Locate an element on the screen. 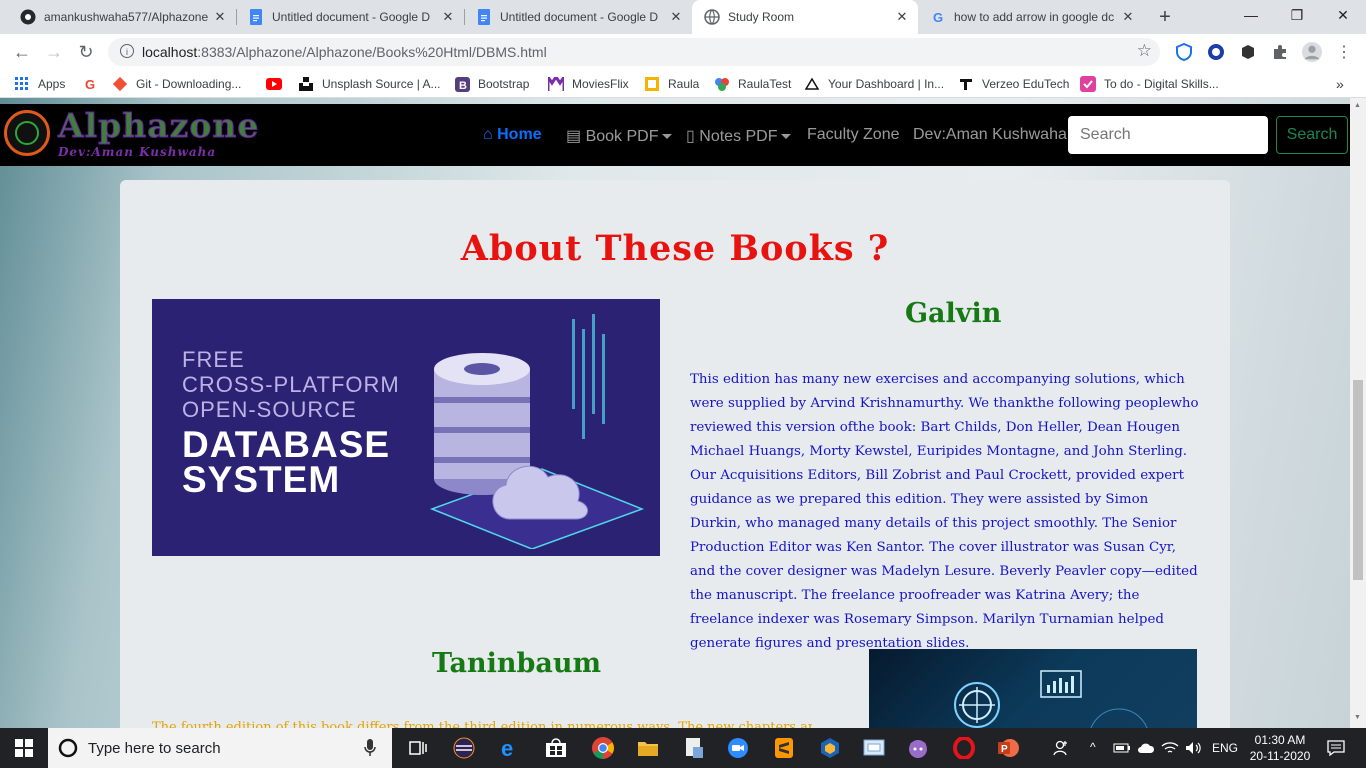 This screenshot has height=768, width=1366. input-language: ENG is located at coordinates (1225, 748).